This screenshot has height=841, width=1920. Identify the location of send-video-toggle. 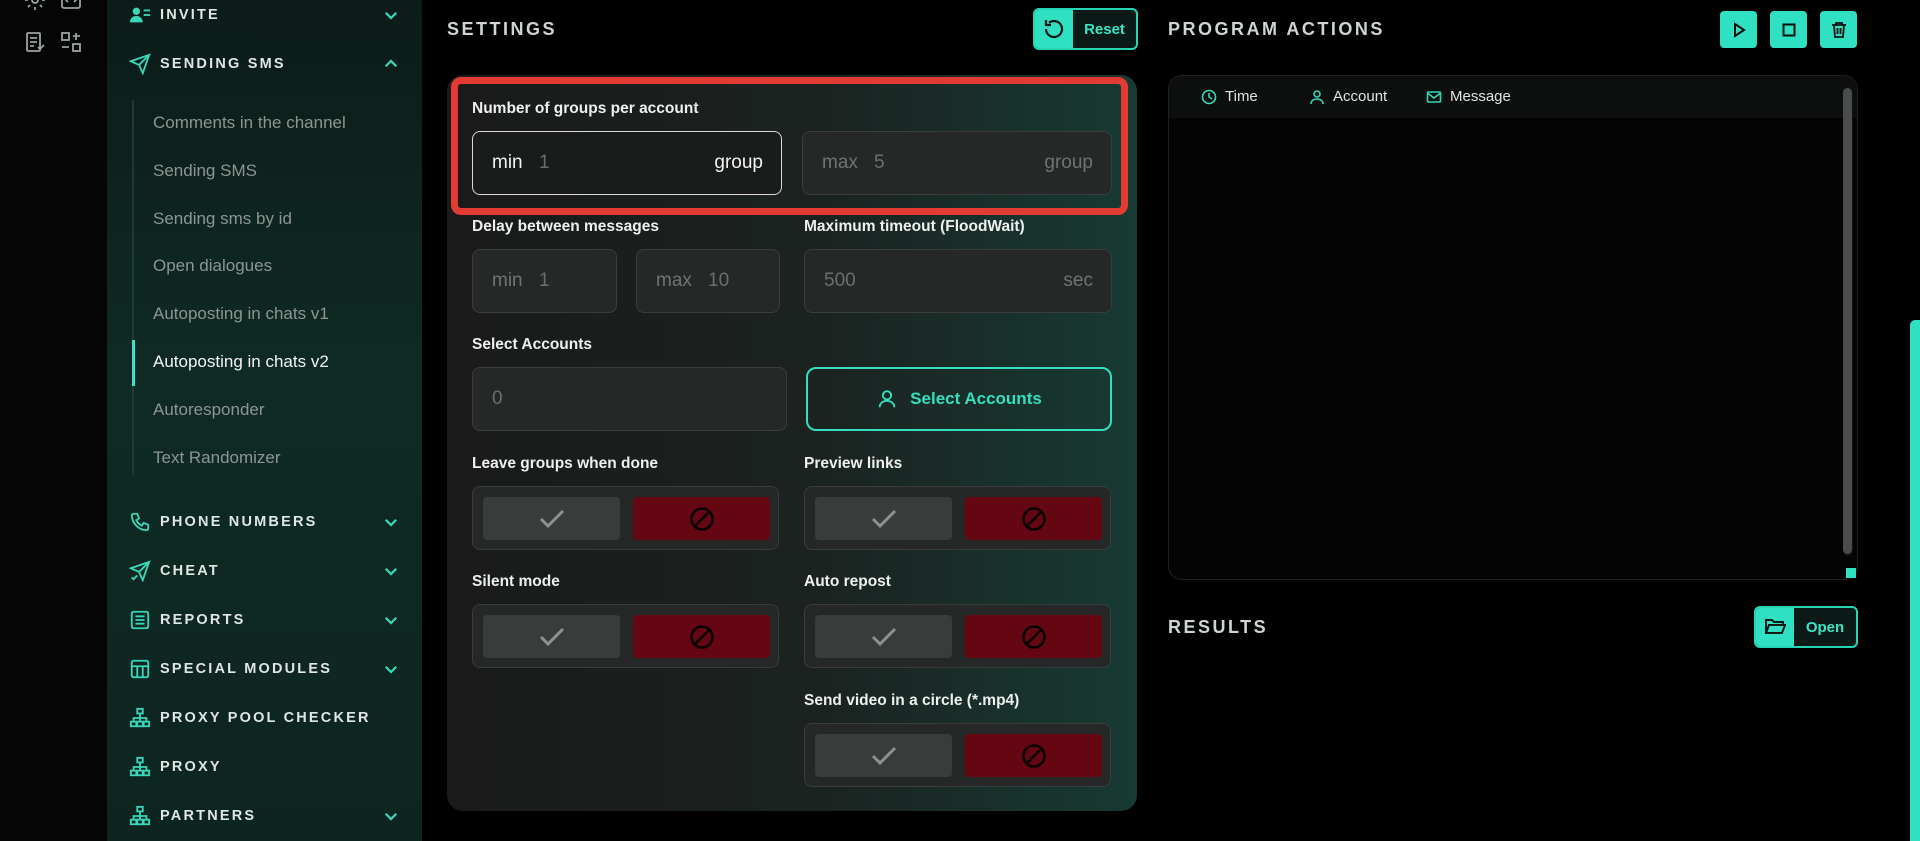
(957, 755).